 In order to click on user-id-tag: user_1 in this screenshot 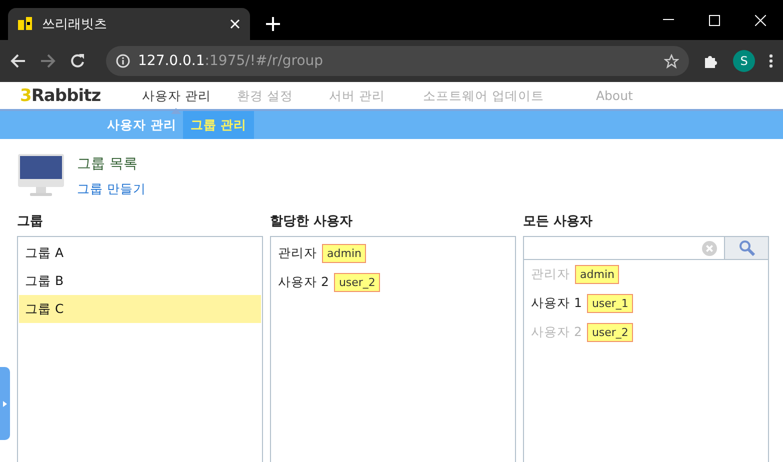, I will do `click(610, 303)`.